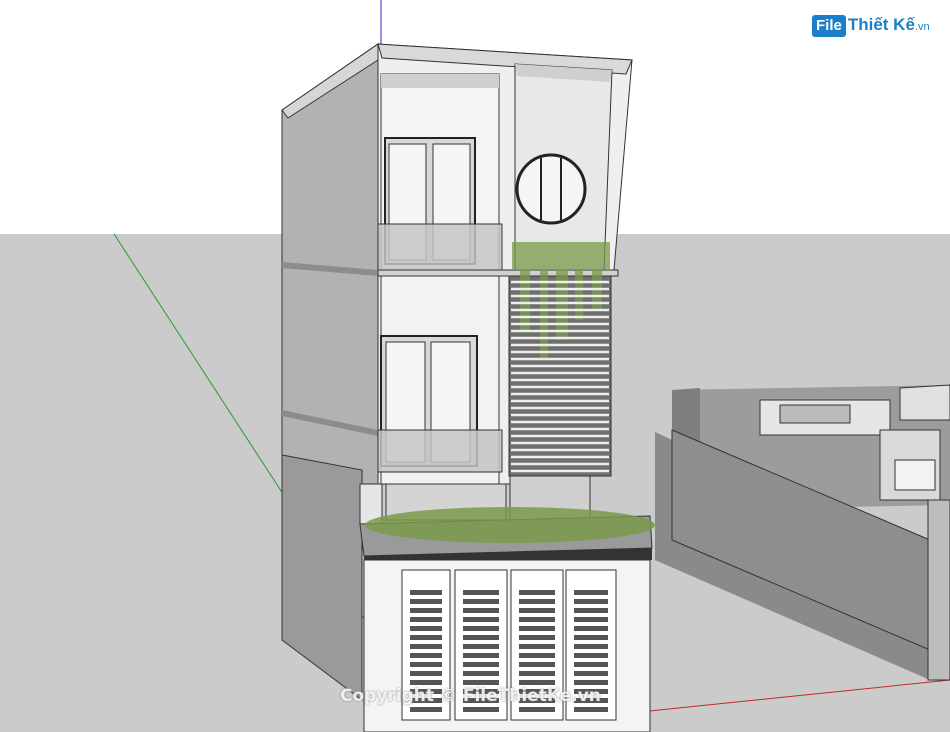  Describe the element at coordinates (440, 247) in the screenshot. I see `balcony-glass-upper` at that location.